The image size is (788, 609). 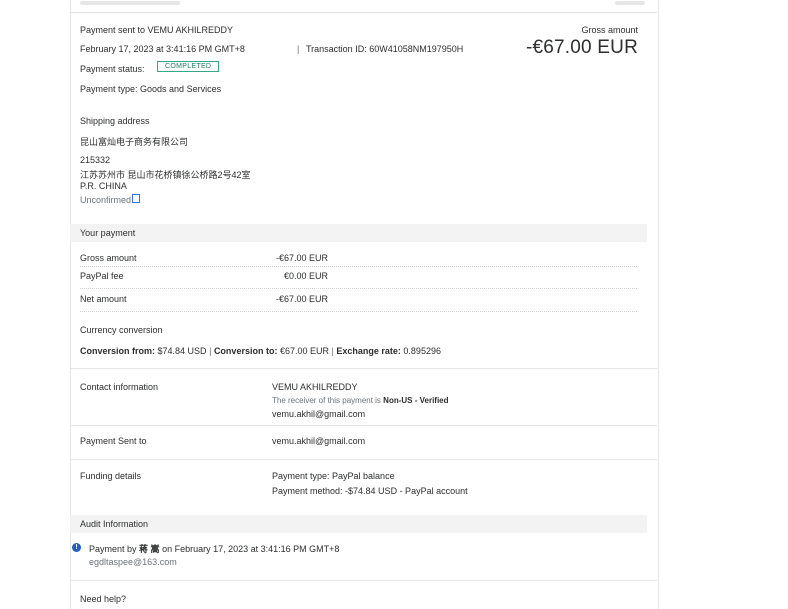 I want to click on paypal-fee-value: €0.00 EUR, so click(x=306, y=276).